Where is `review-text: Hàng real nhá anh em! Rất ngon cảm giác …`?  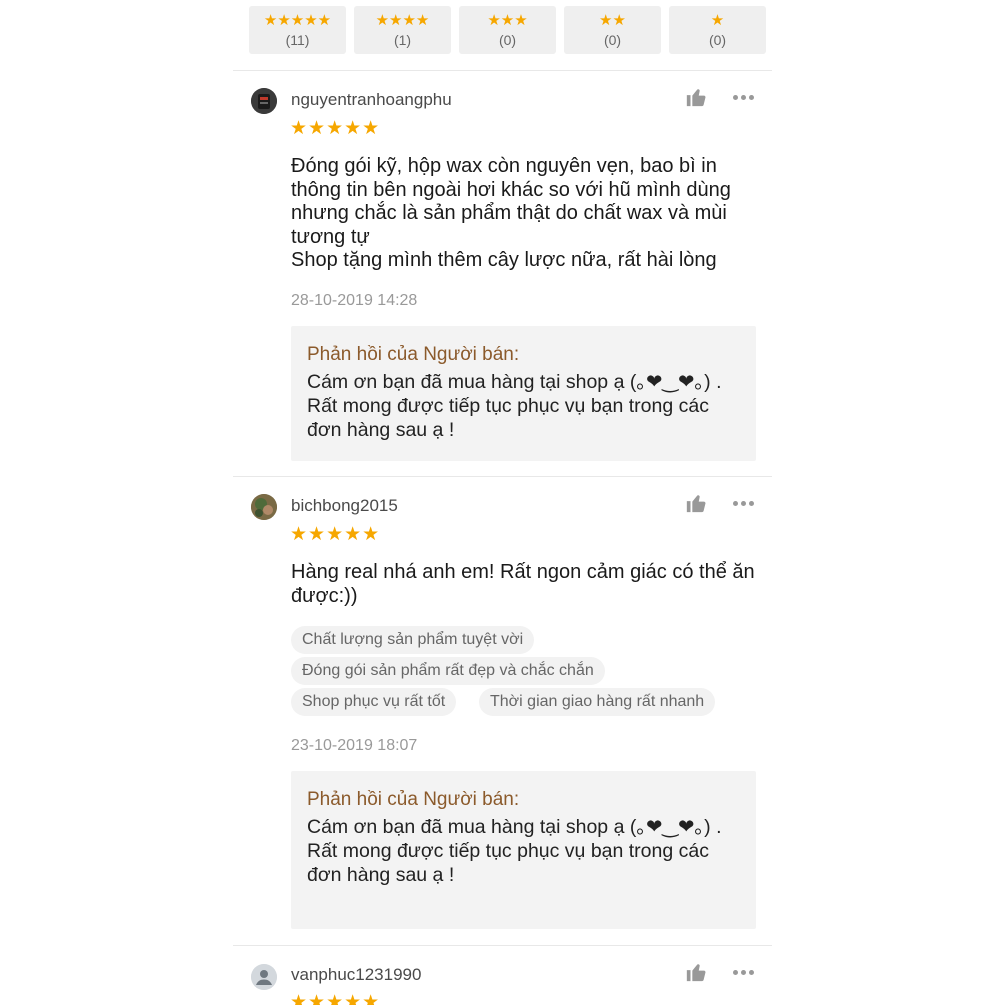 review-text: Hàng real nhá anh em! Rất ngon cảm giác … is located at coordinates (523, 584).